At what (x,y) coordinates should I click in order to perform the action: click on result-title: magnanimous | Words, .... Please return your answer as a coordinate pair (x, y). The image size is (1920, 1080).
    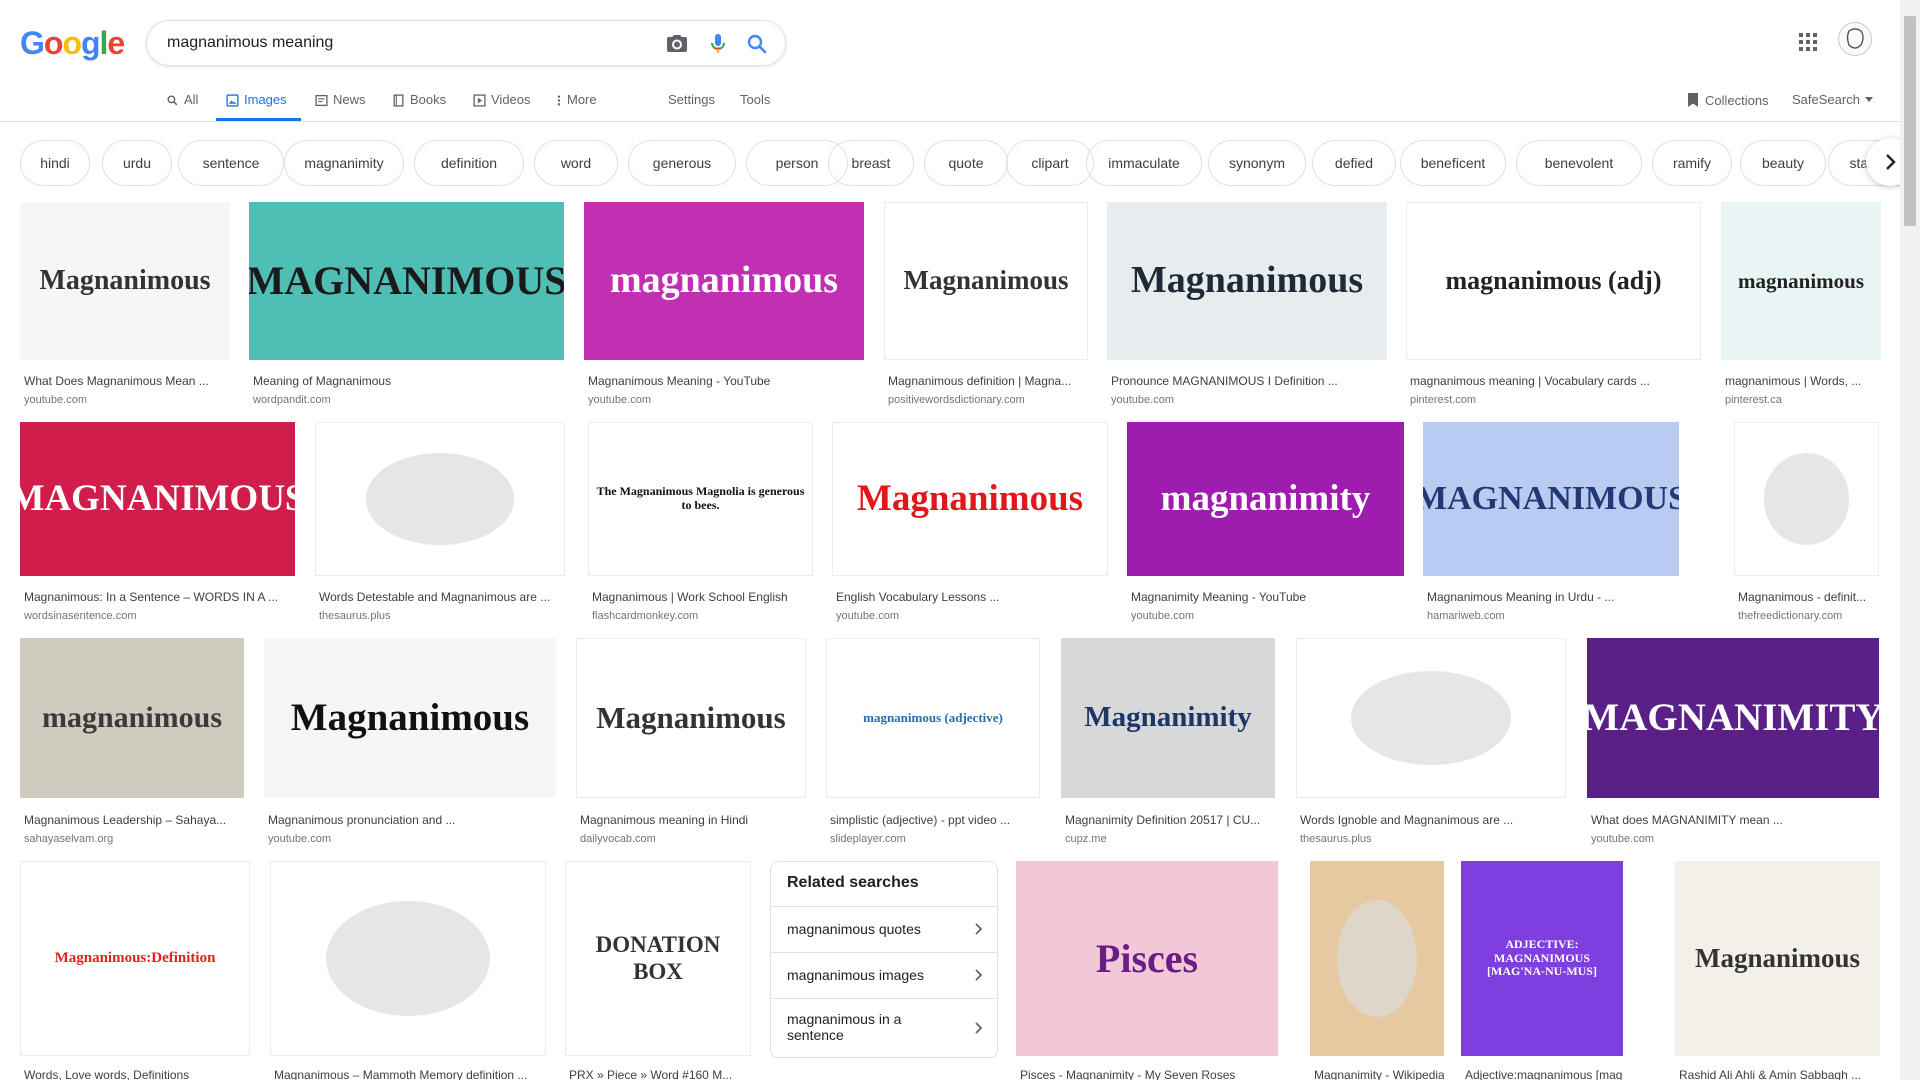
    Looking at the image, I should click on (1803, 381).